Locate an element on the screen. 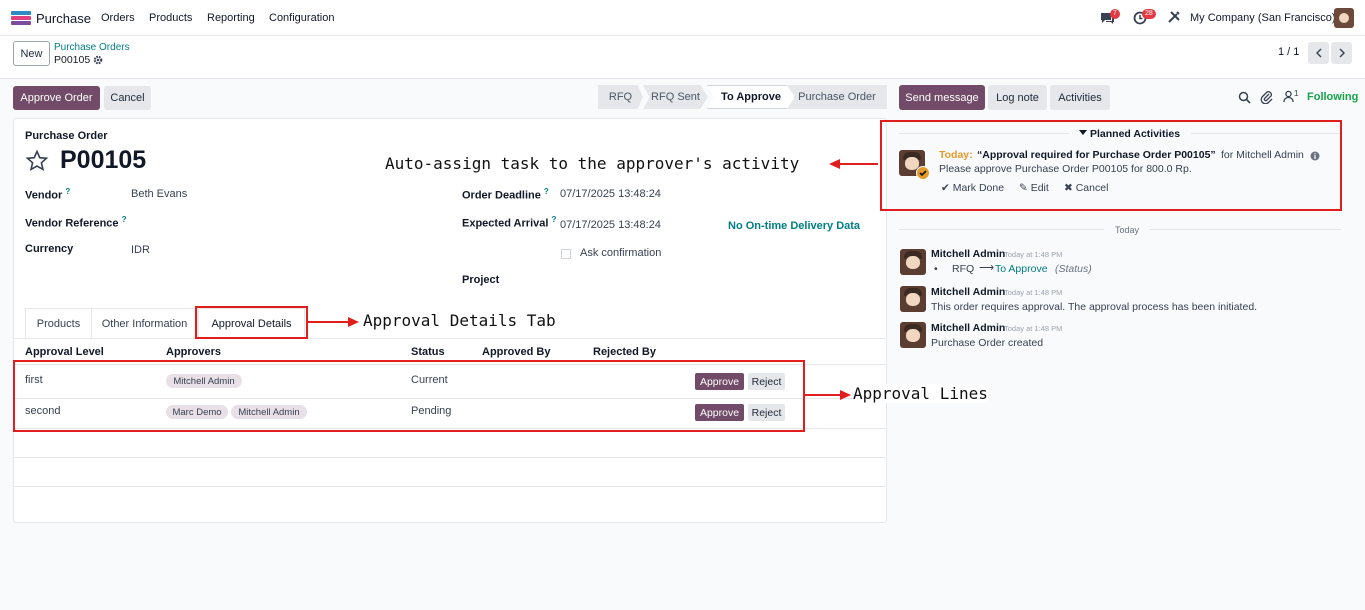 The height and width of the screenshot is (610, 1365). order-name: P00105 is located at coordinates (103, 160).